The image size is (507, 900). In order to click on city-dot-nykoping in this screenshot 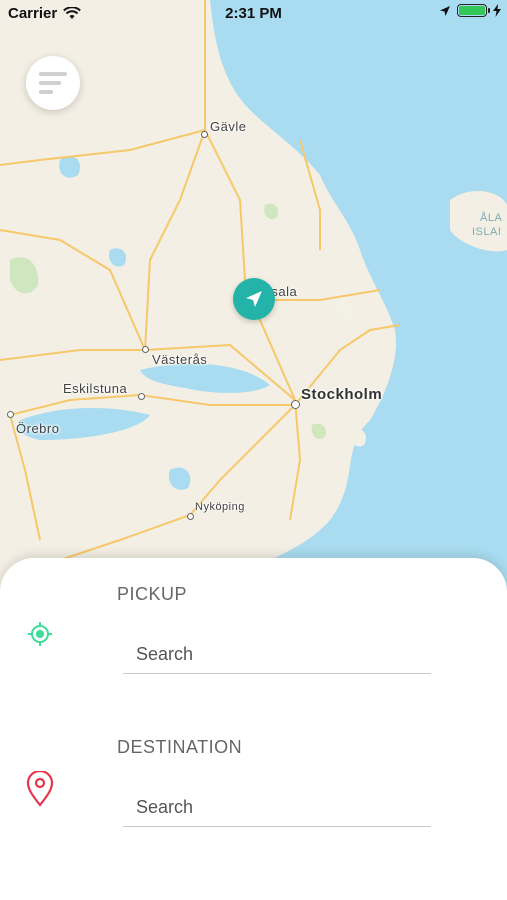, I will do `click(190, 516)`.